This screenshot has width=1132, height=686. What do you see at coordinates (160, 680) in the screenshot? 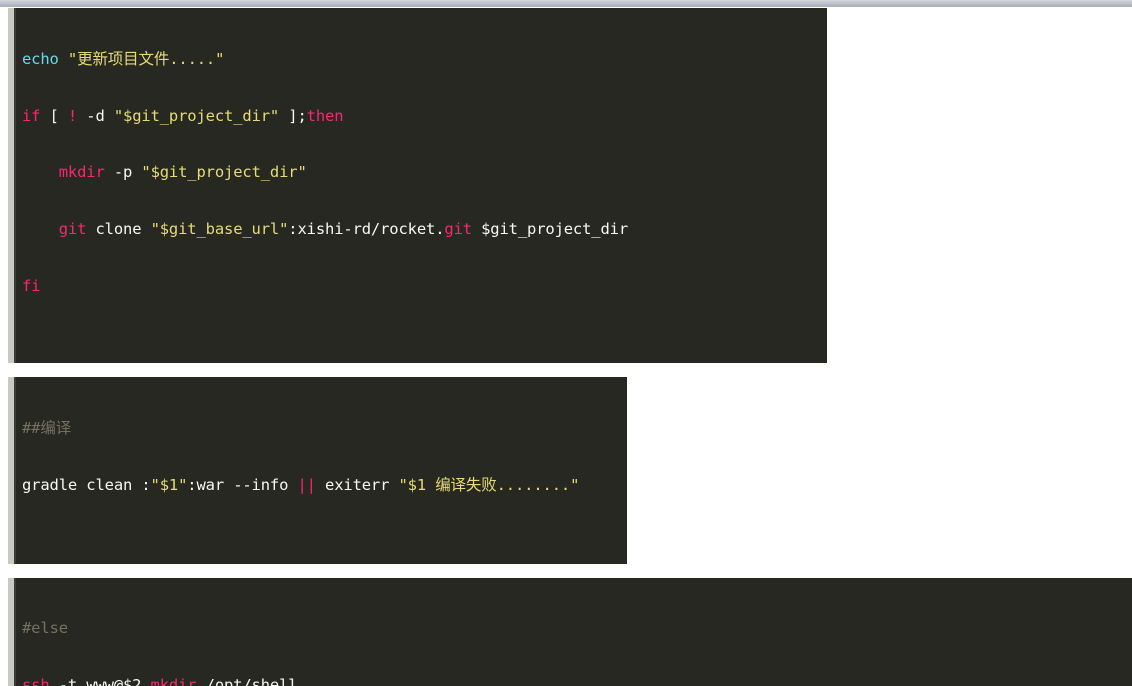
I see `code-line: ssh -t www@$2 mkdir /opt/shell` at bounding box center [160, 680].